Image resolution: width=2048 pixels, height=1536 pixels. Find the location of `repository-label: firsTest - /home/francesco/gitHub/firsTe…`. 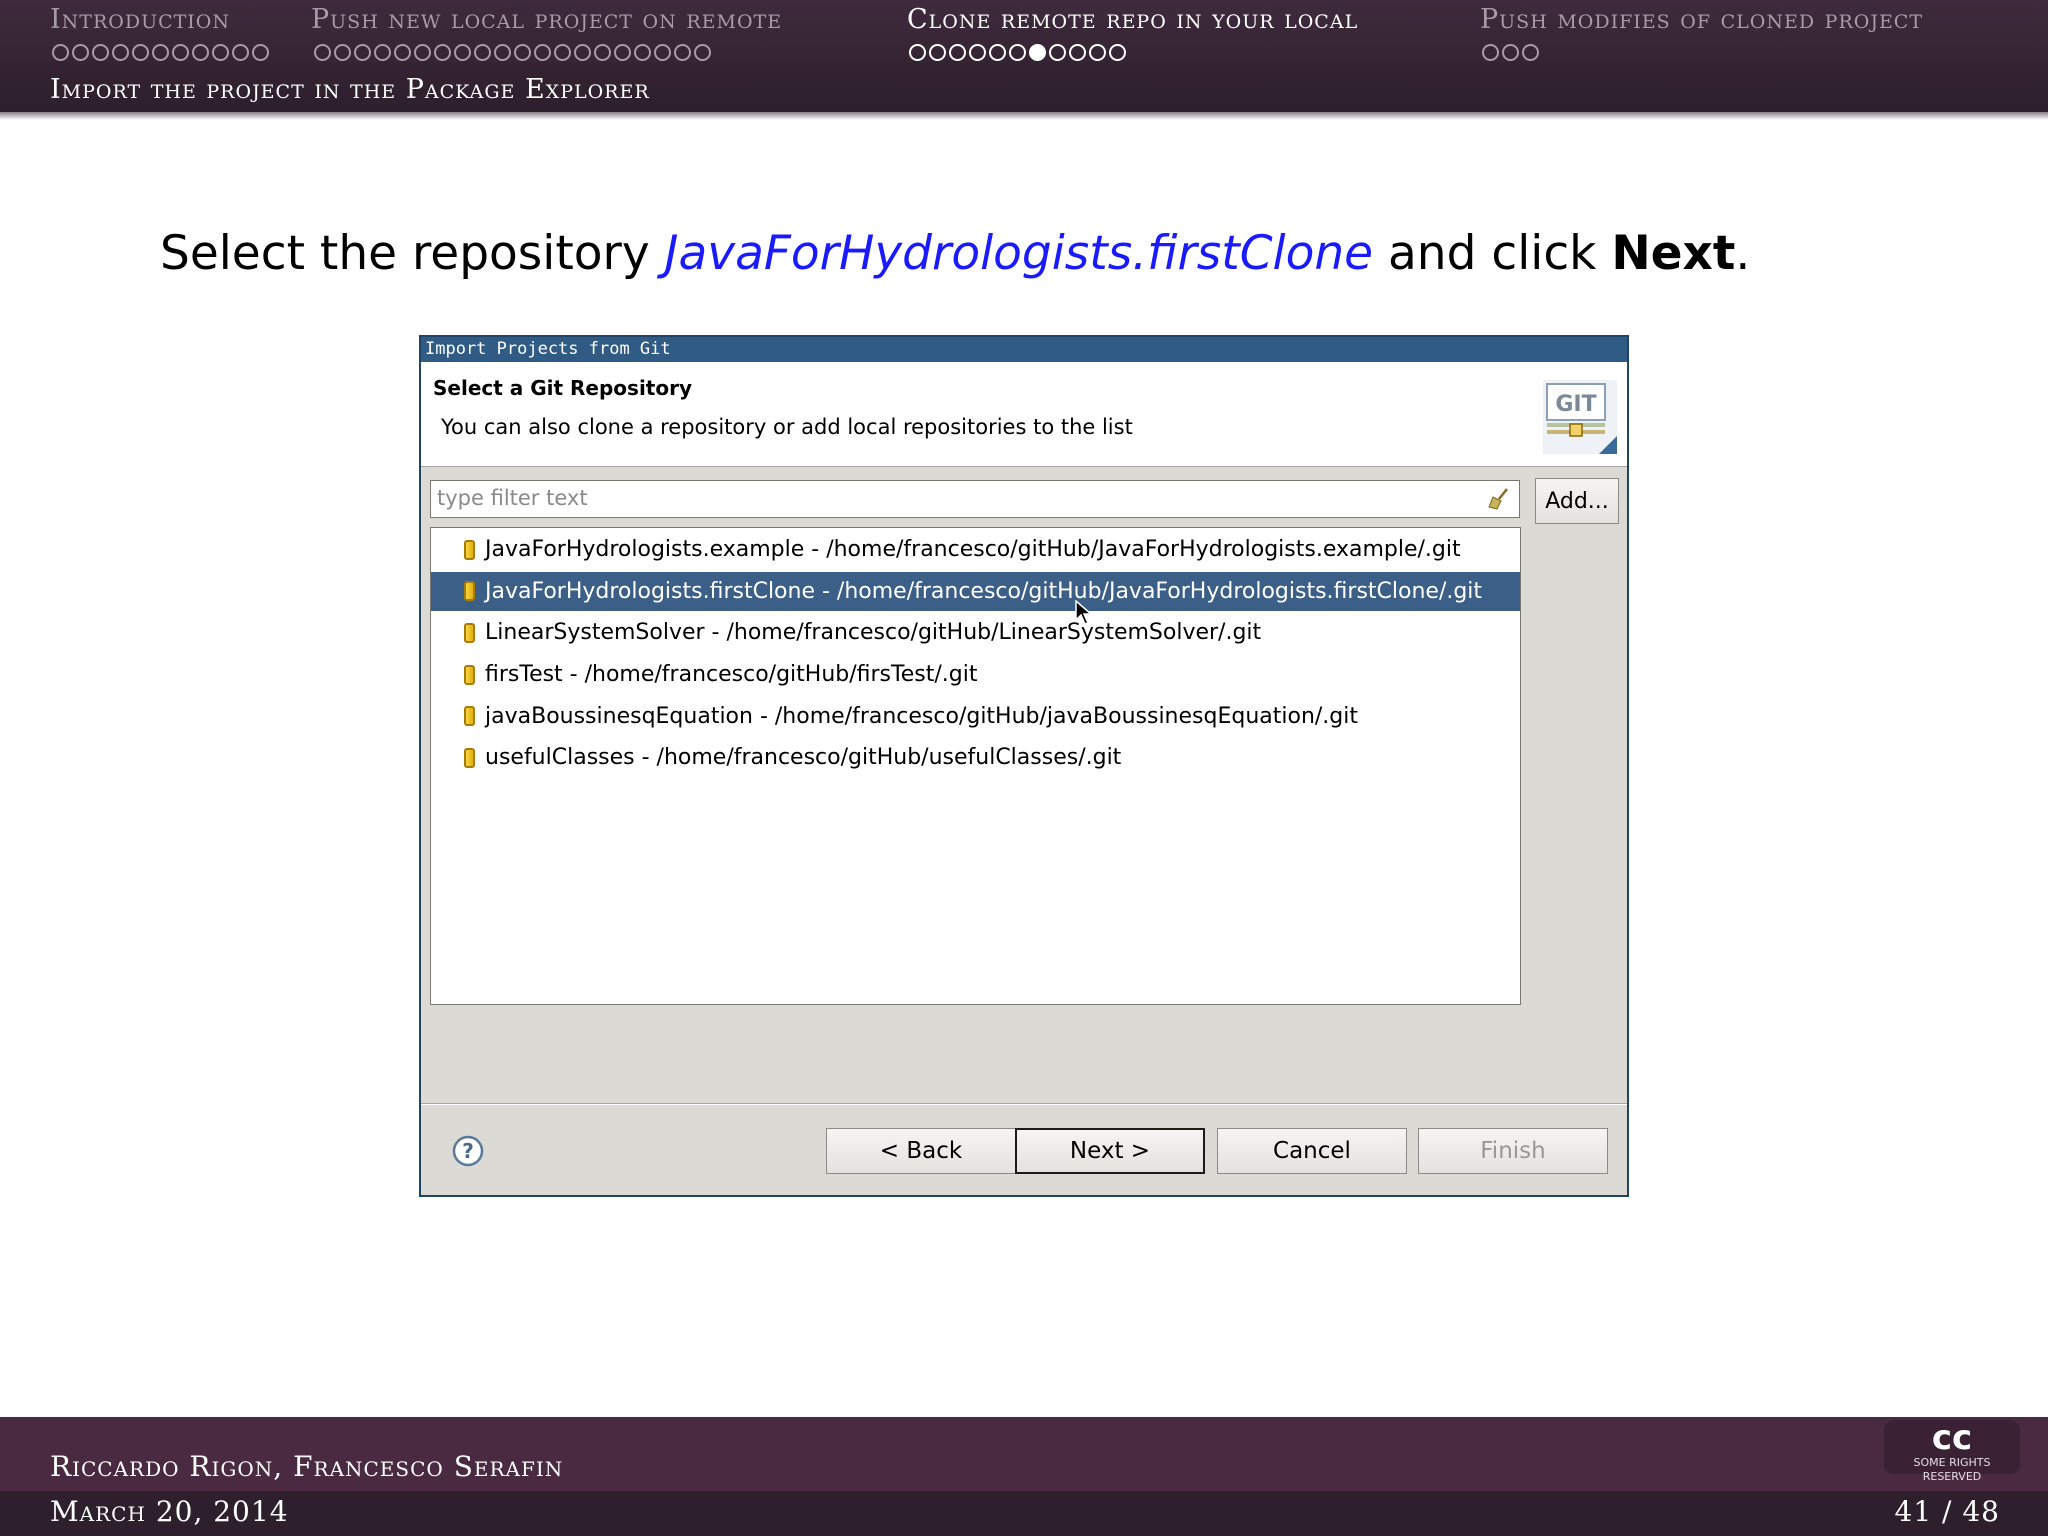

repository-label: firsTest - /home/francesco/gitHub/firsTe… is located at coordinates (731, 675).